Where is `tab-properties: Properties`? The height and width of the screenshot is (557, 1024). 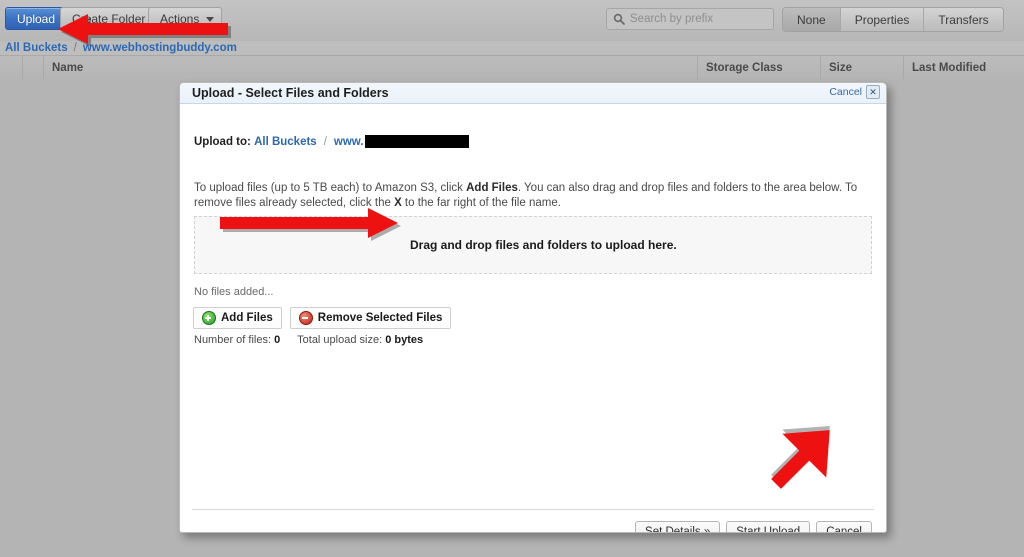
tab-properties: Properties is located at coordinates (882, 19).